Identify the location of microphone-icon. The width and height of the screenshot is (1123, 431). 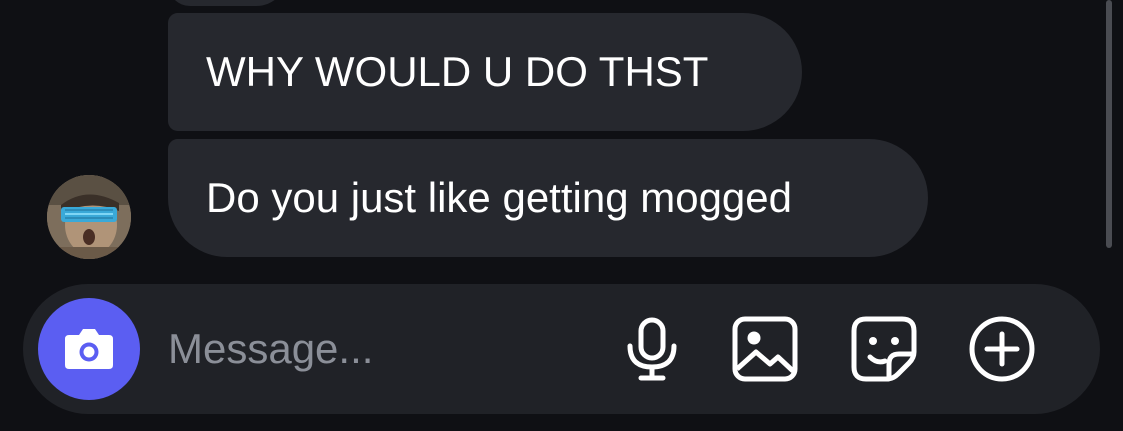
(652, 349).